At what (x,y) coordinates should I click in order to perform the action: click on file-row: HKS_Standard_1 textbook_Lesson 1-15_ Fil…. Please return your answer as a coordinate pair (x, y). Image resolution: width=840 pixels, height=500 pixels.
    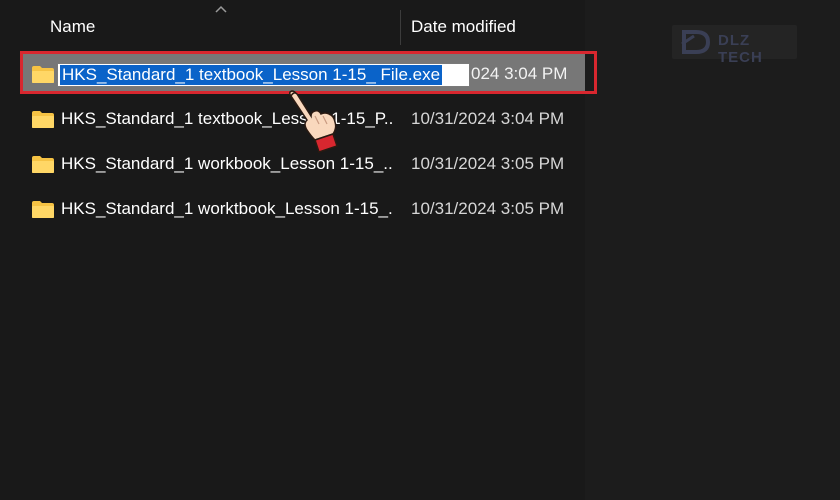
    Looking at the image, I should click on (303, 74).